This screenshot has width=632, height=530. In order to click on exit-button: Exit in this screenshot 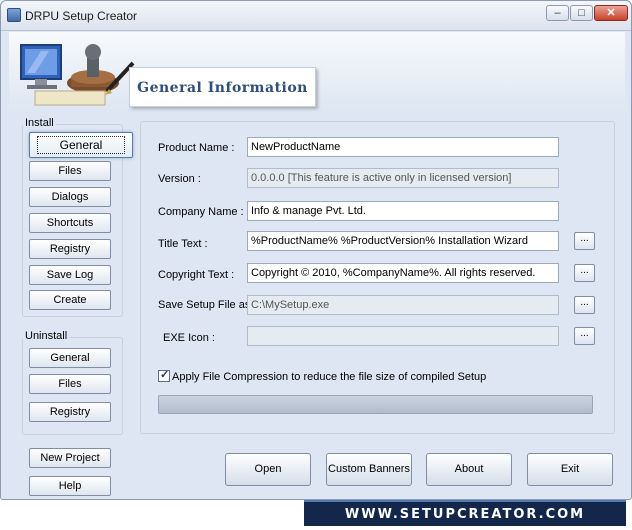, I will do `click(570, 469)`.